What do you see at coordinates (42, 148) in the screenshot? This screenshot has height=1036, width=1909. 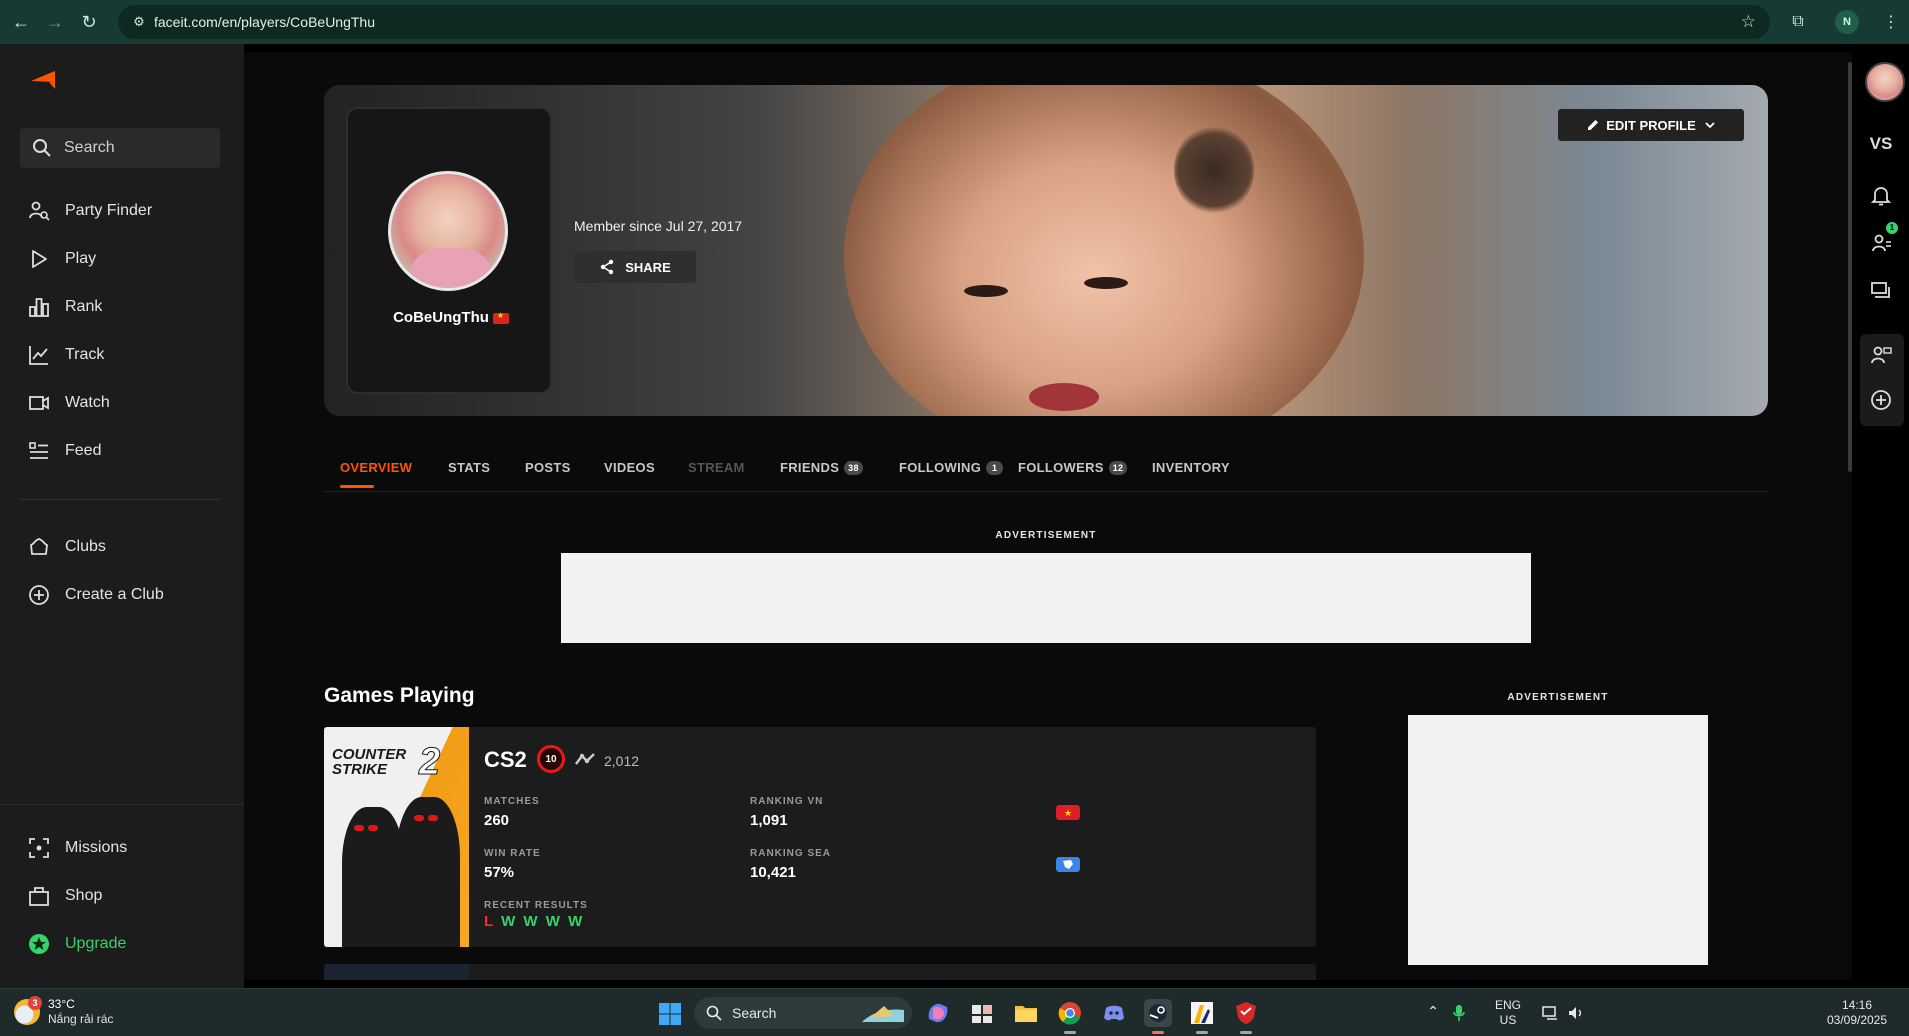 I see `search-icon` at bounding box center [42, 148].